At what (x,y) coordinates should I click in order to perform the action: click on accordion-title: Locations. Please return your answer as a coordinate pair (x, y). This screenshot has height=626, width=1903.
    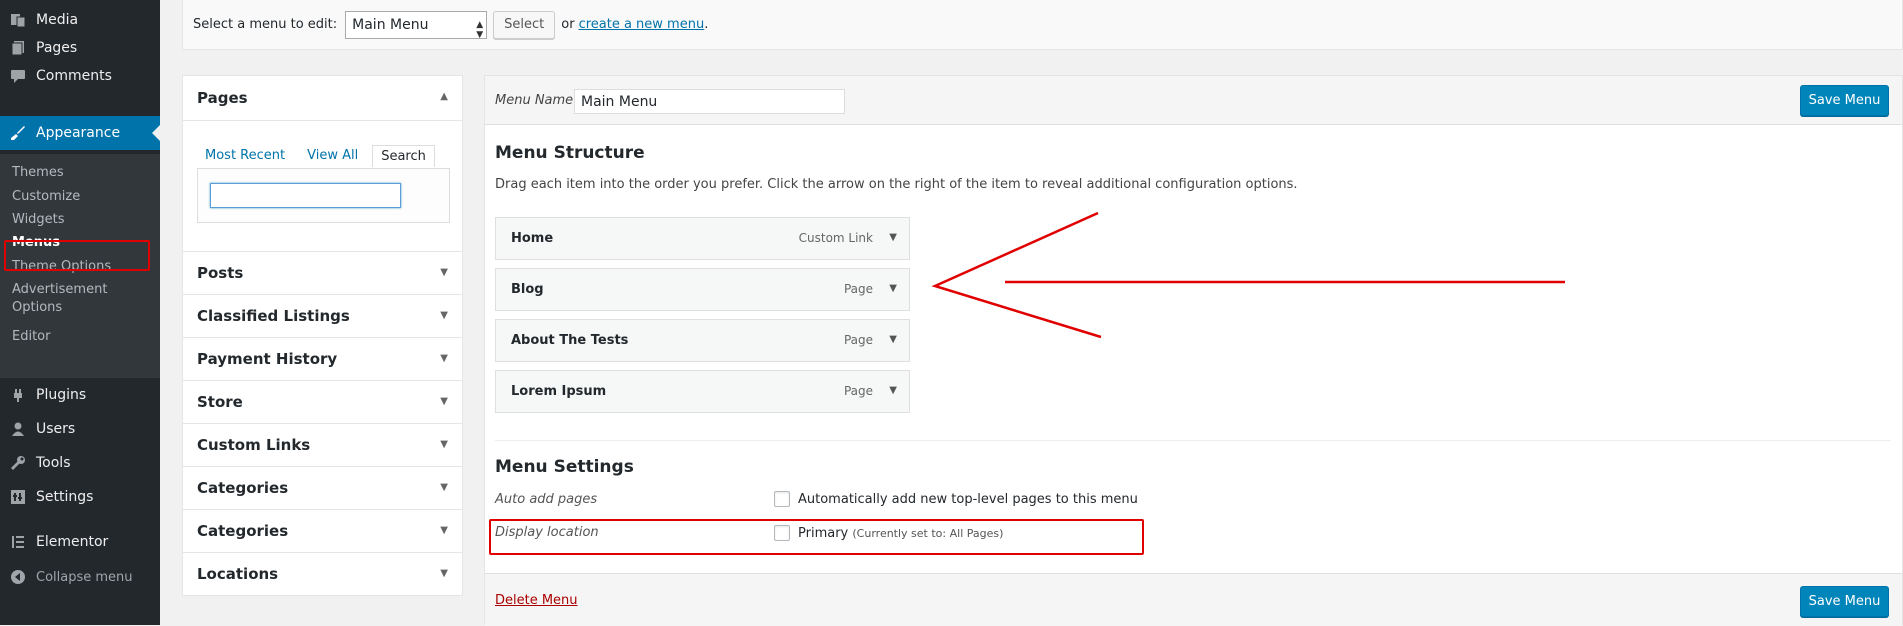
    Looking at the image, I should click on (238, 574).